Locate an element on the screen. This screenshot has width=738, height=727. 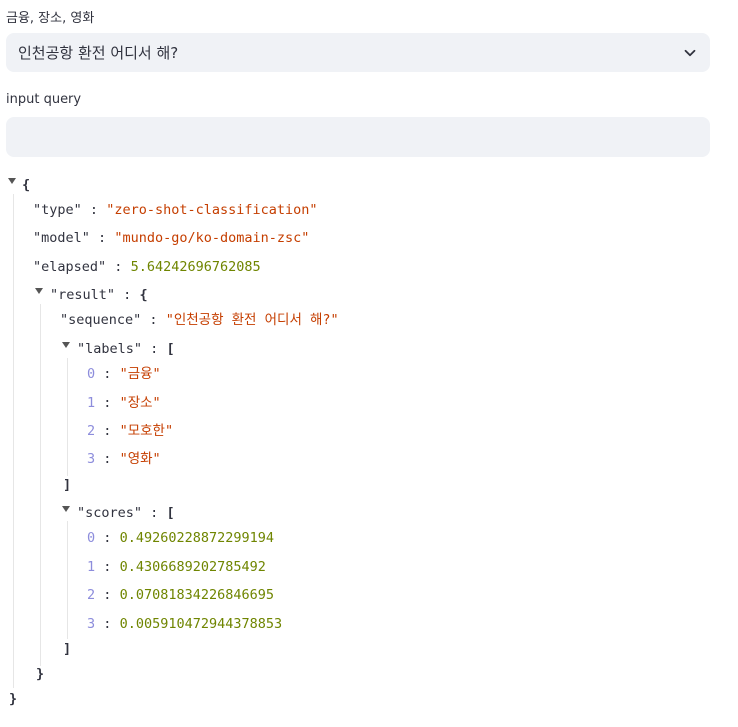
model-key: "model" is located at coordinates (61, 238).